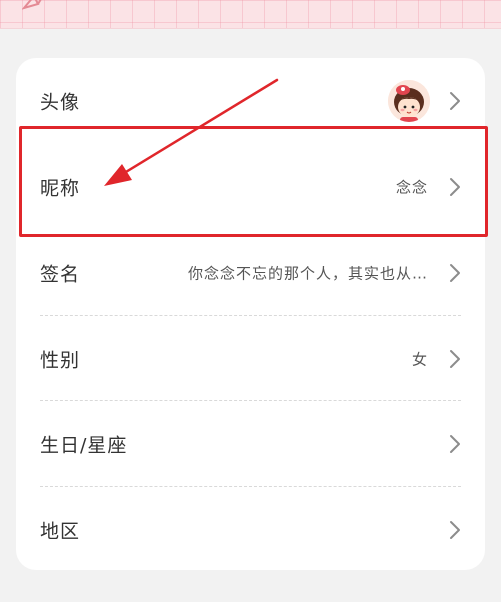 The image size is (501, 602). Describe the element at coordinates (60, 531) in the screenshot. I see `region-label: 地区` at that location.